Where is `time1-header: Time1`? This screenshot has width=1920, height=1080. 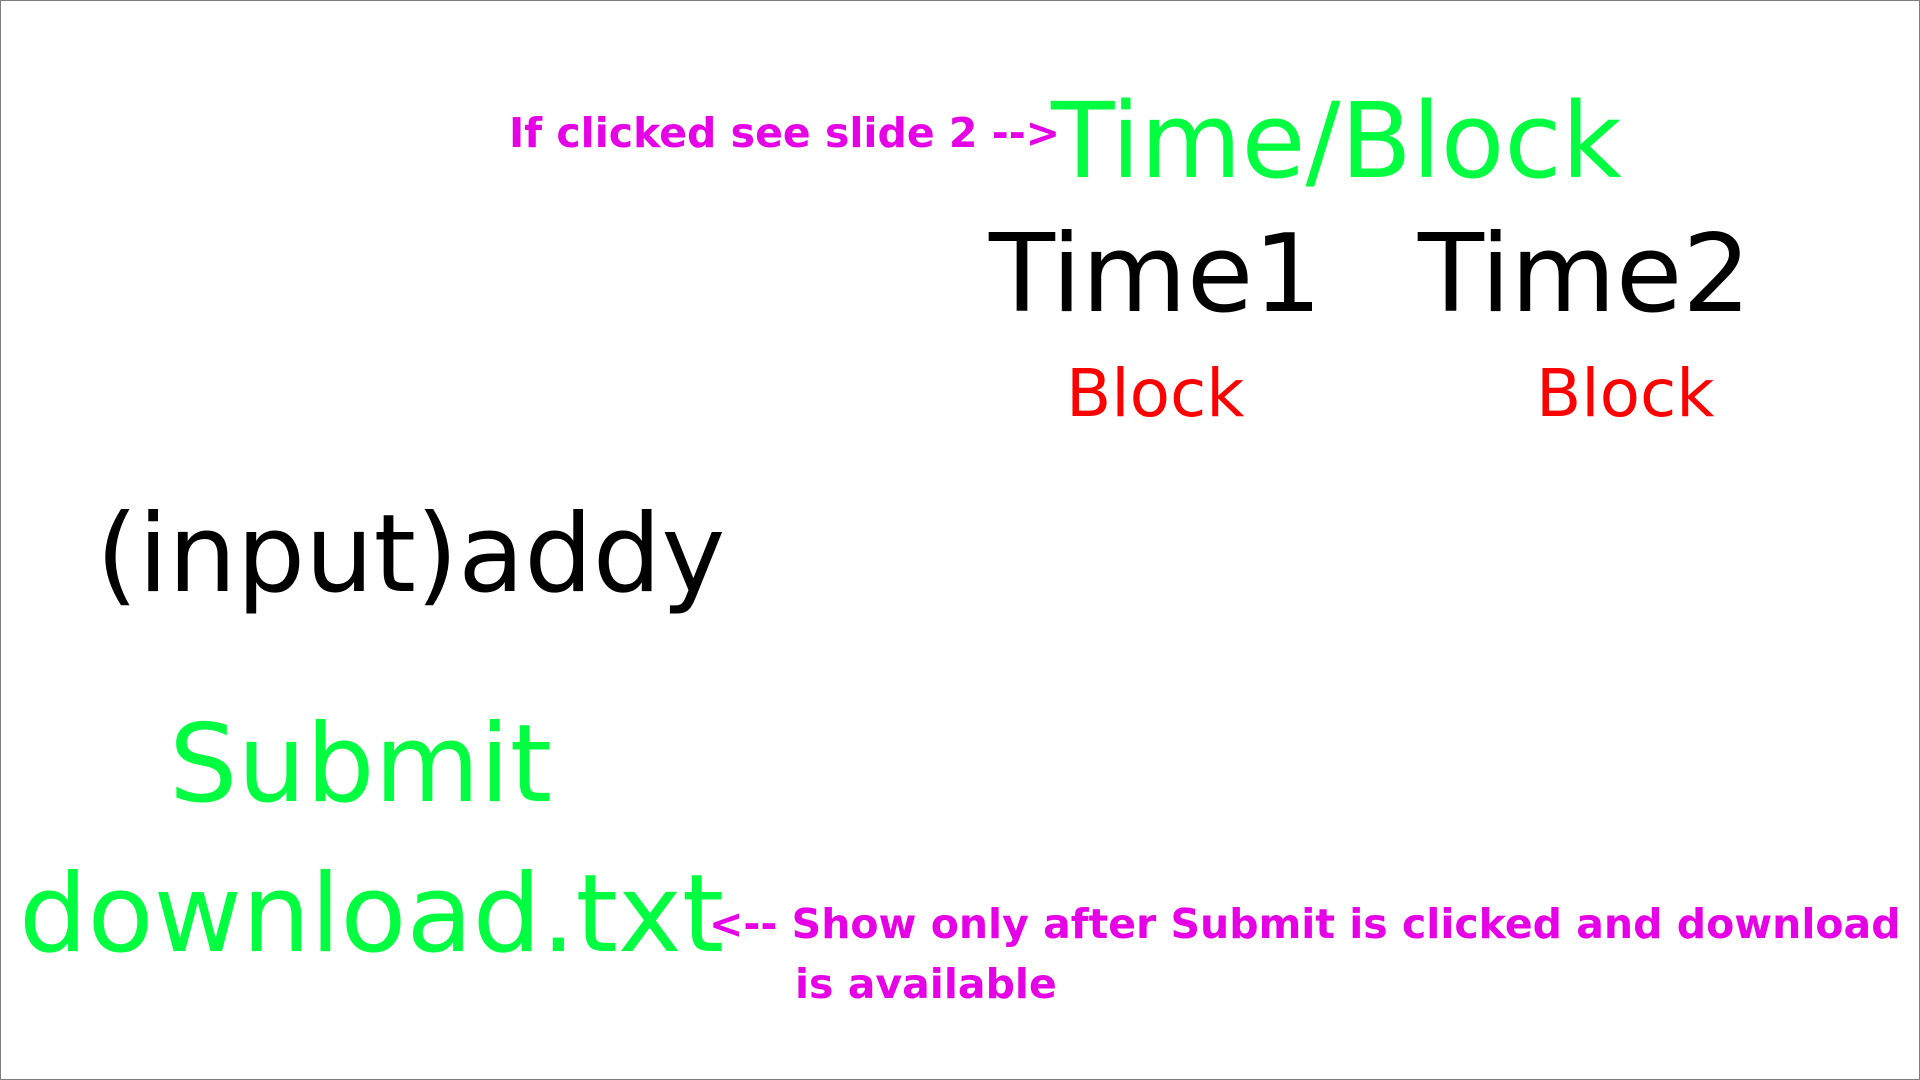 time1-header: Time1 is located at coordinates (1156, 274).